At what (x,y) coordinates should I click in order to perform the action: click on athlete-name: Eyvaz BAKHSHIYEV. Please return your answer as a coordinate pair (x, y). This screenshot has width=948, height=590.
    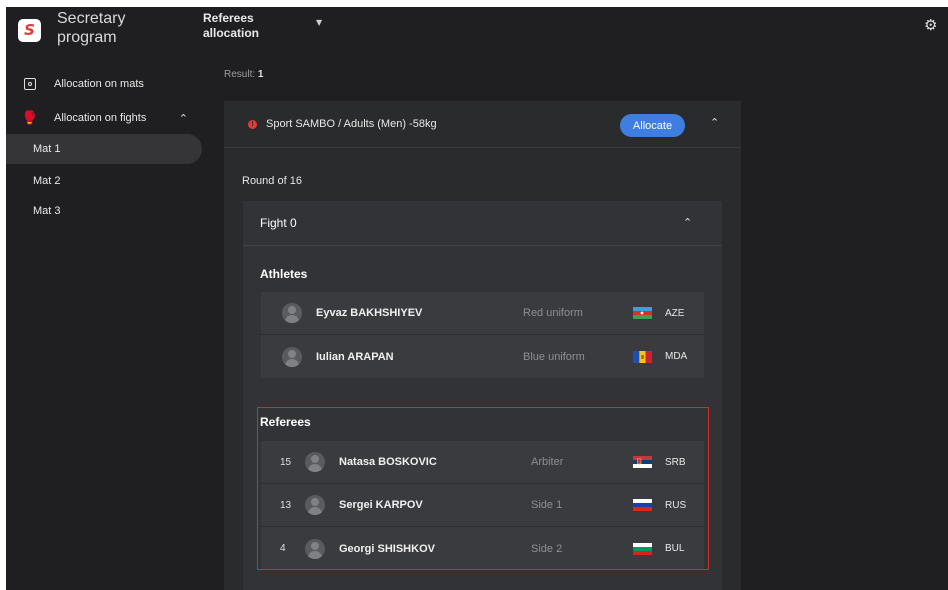
    Looking at the image, I should click on (369, 313).